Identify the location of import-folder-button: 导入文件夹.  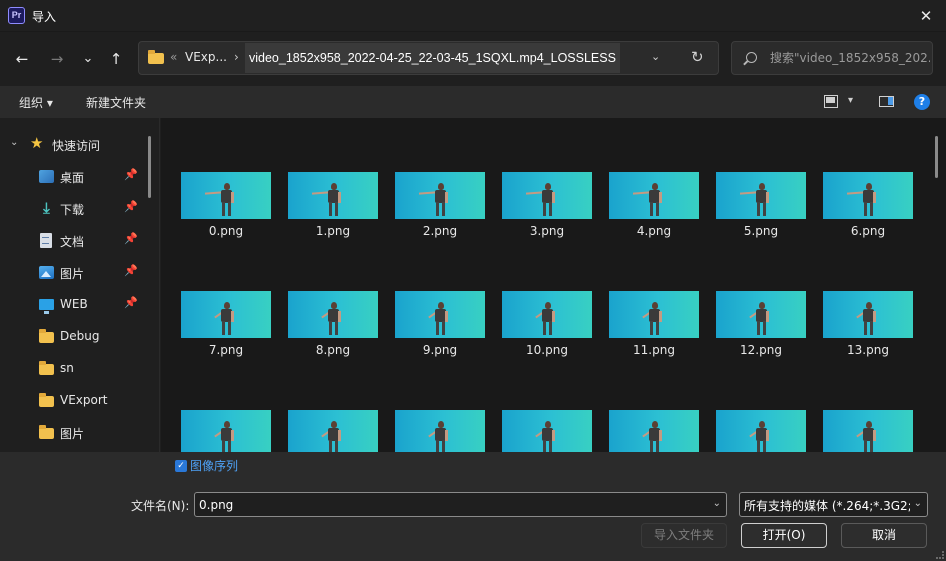
(684, 535).